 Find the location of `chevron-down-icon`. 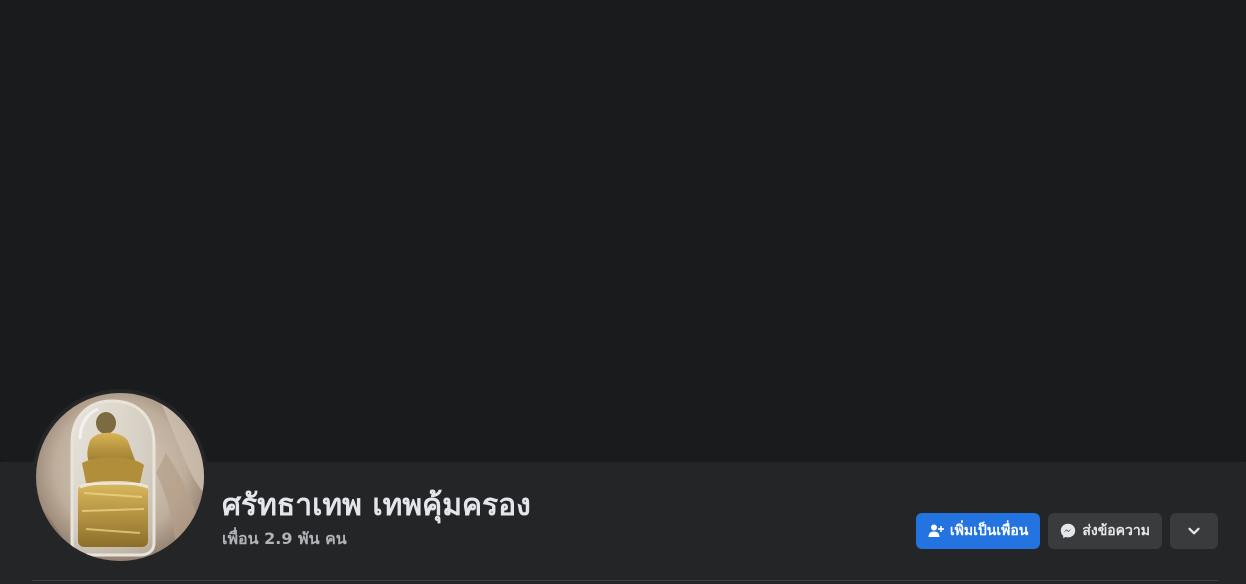

chevron-down-icon is located at coordinates (1194, 531).